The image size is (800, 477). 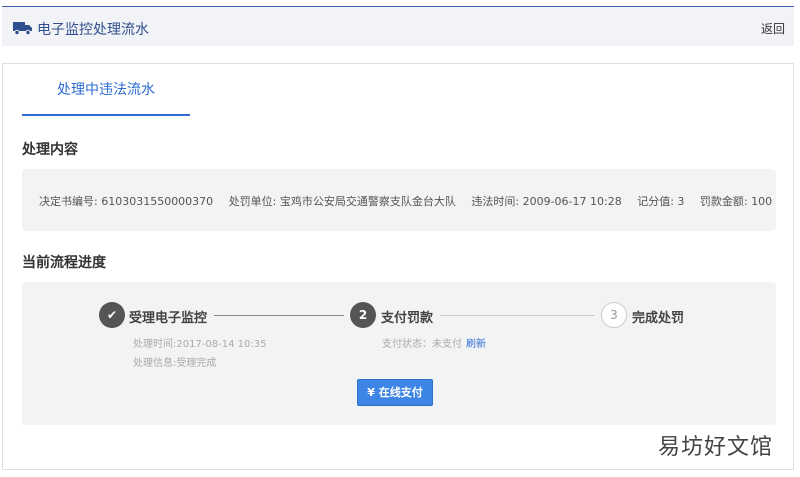 What do you see at coordinates (200, 344) in the screenshot?
I see `step1-time: 处理时间:2017-08-14 10:35` at bounding box center [200, 344].